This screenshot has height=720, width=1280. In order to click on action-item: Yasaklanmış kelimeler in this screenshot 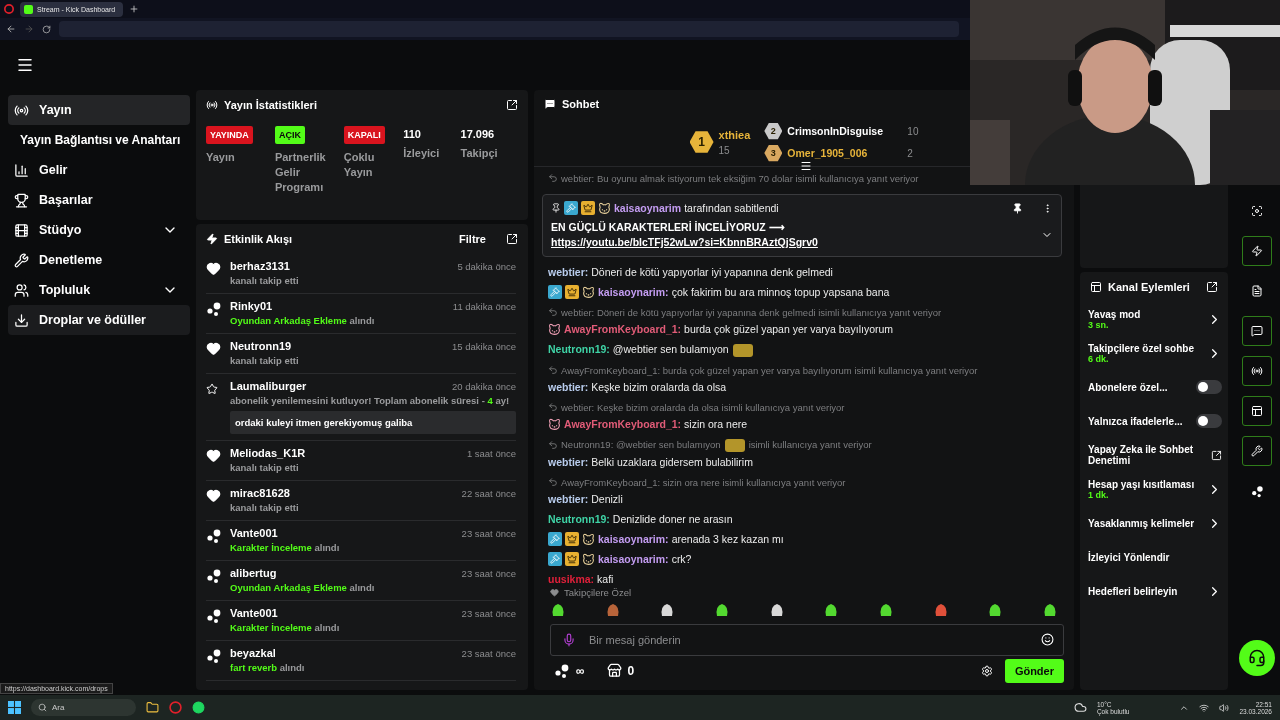, I will do `click(1155, 523)`.